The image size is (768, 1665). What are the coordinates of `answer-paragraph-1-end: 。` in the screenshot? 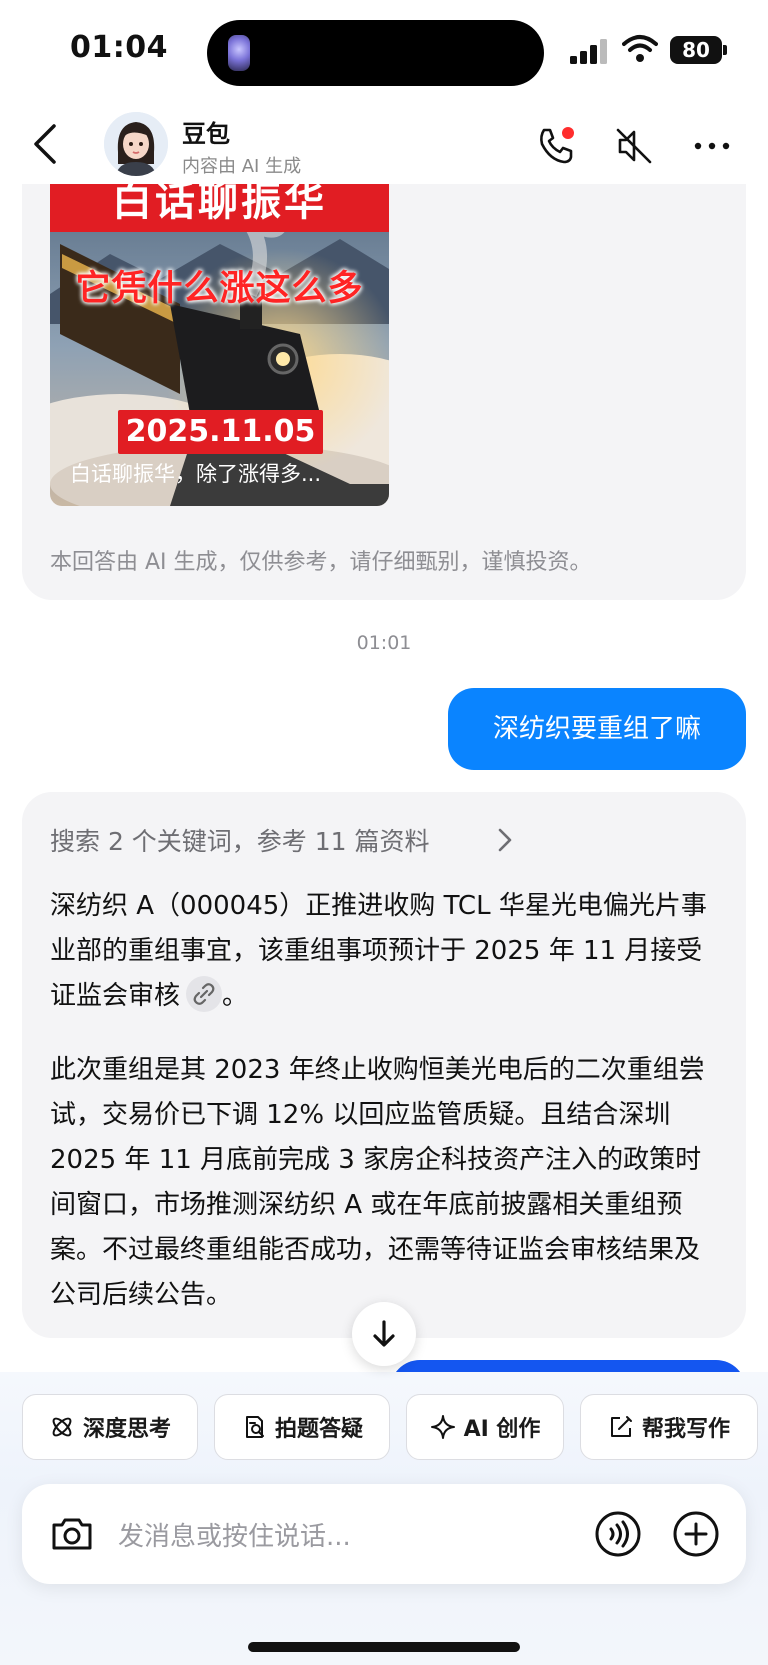 It's located at (235, 996).